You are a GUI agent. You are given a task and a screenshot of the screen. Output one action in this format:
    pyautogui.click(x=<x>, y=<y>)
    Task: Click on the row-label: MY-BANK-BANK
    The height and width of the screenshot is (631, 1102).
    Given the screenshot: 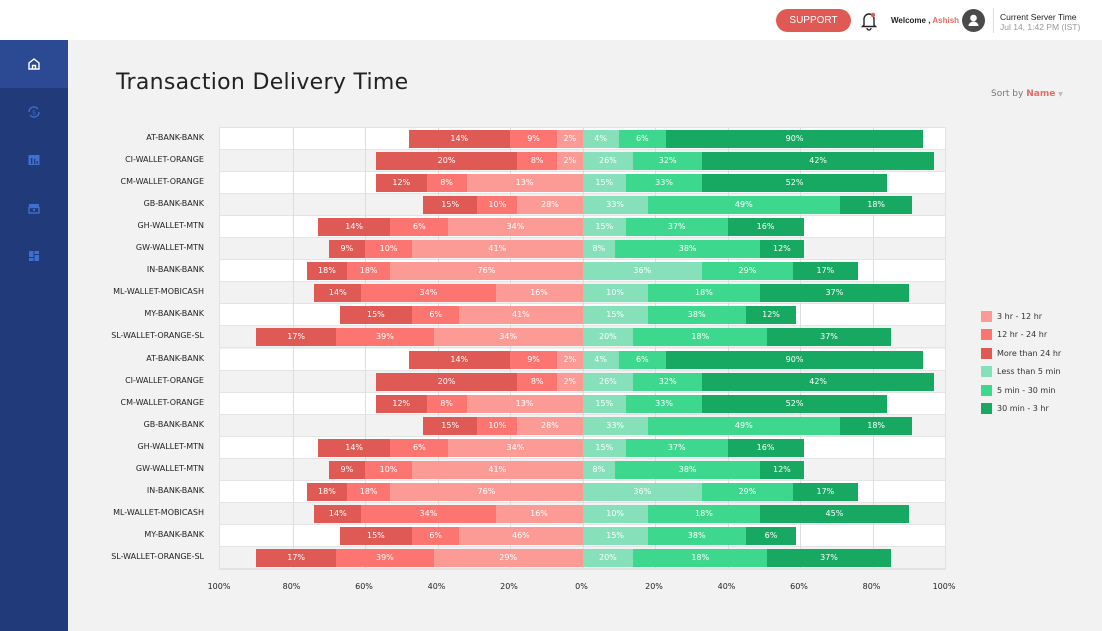 What is the action you would take?
    pyautogui.click(x=174, y=534)
    